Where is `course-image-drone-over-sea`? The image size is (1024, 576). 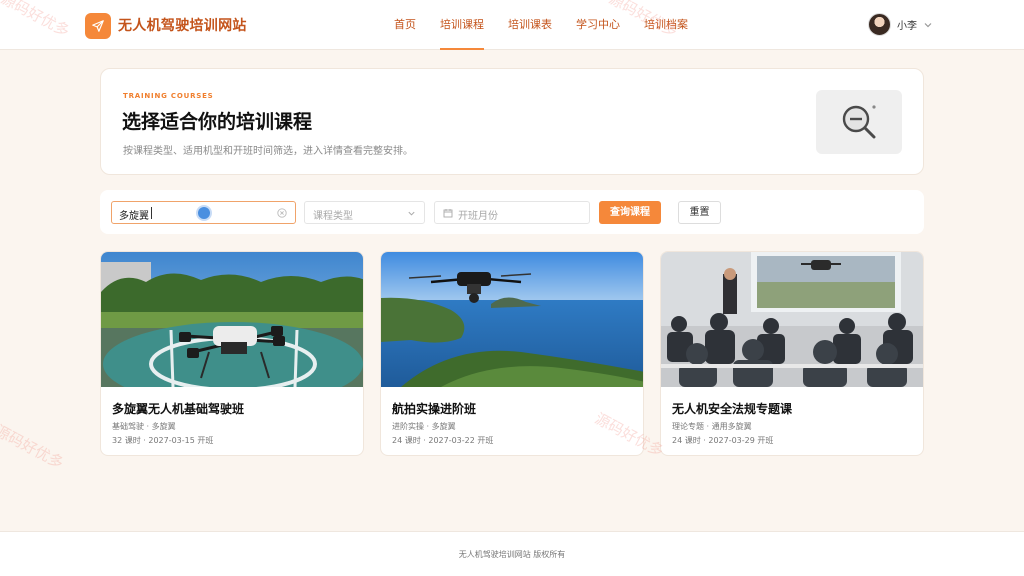 course-image-drone-over-sea is located at coordinates (512, 319).